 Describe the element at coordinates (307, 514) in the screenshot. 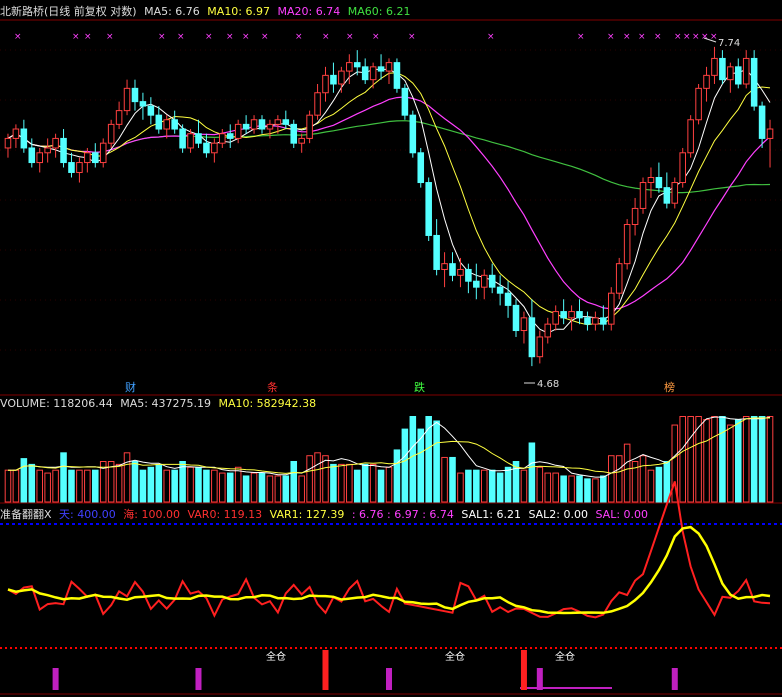

I see `var1-value: VAR1: 127.39` at that location.